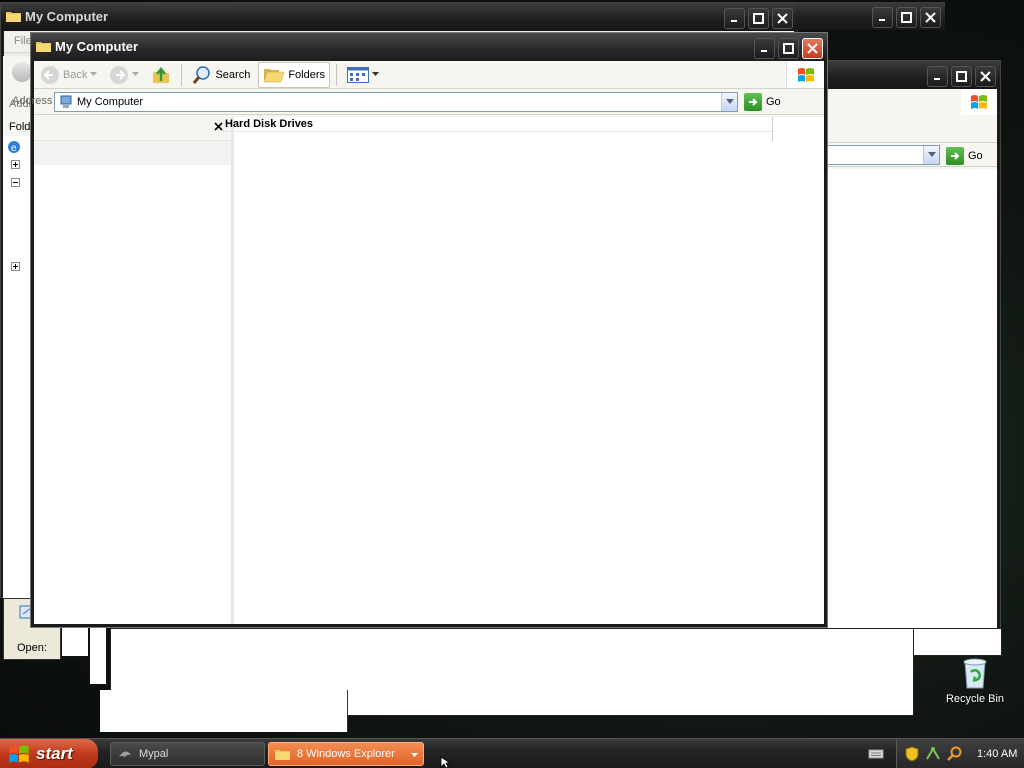 This screenshot has height=768, width=1024. I want to click on collapse-icon, so click(15, 182).